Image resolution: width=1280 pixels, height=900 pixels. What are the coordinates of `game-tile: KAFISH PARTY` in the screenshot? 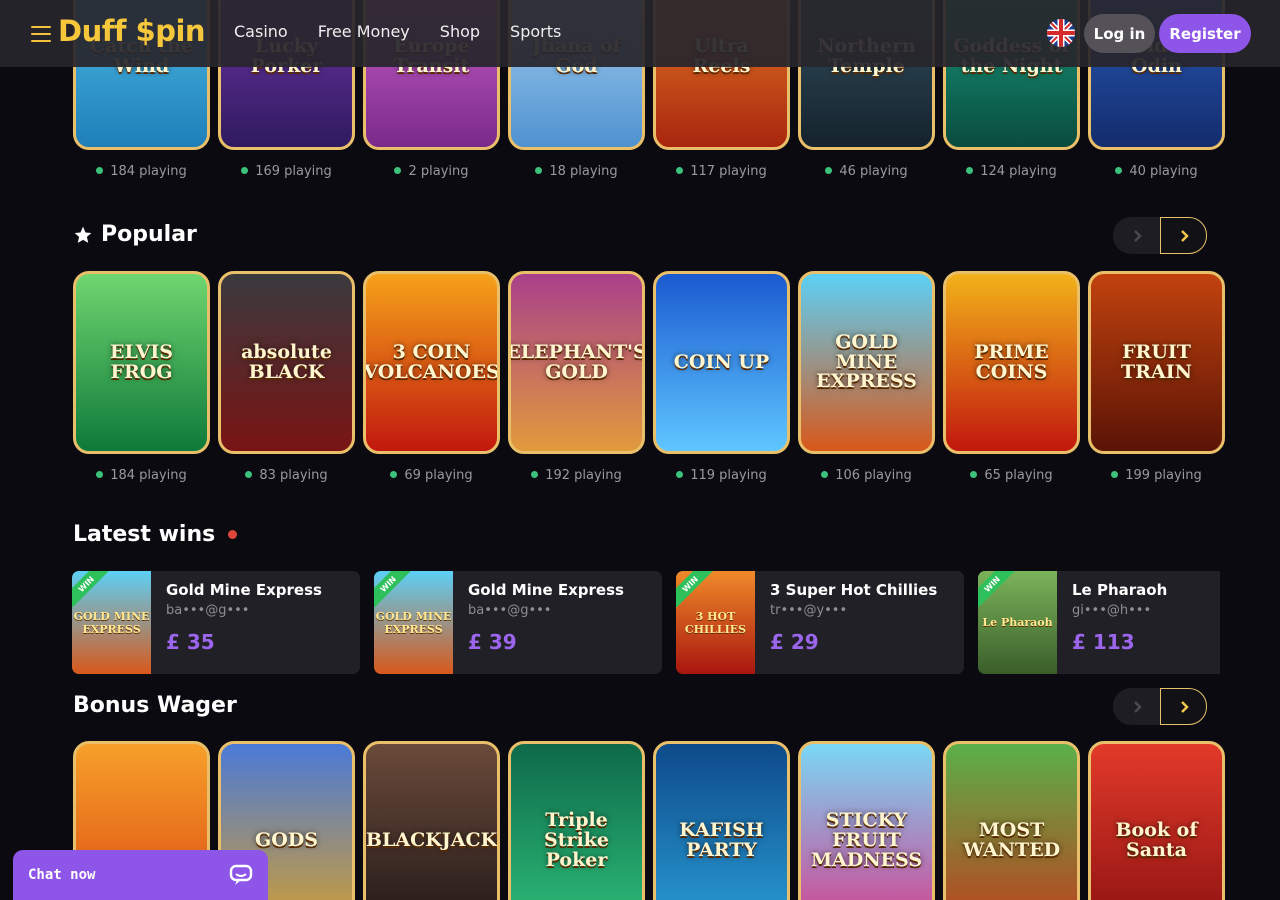 It's located at (721, 820).